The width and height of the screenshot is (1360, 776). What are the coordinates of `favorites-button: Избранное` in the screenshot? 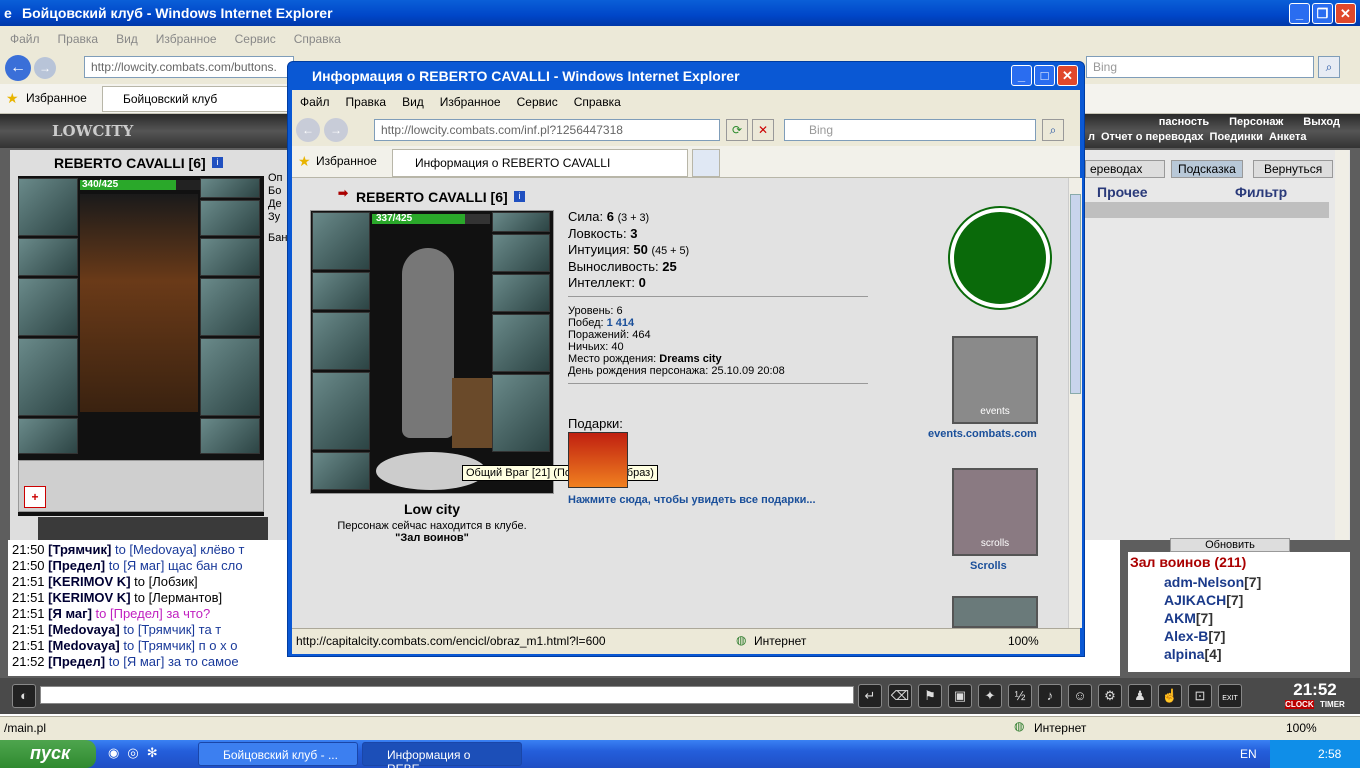 It's located at (56, 98).